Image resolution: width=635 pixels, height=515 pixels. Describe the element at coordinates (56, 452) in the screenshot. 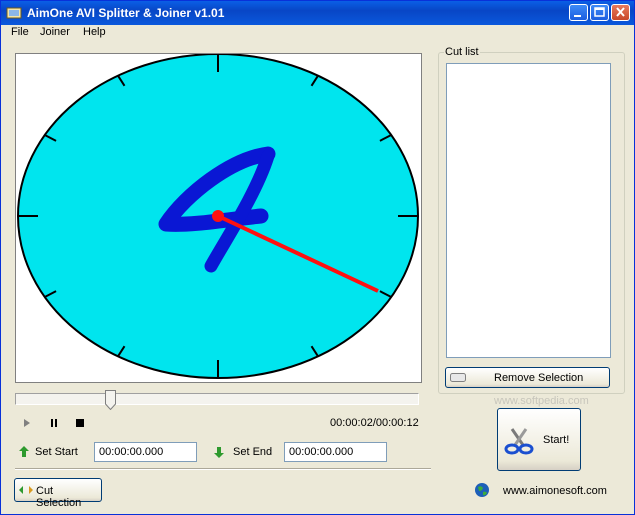

I see `set-start-label: Set Start` at that location.